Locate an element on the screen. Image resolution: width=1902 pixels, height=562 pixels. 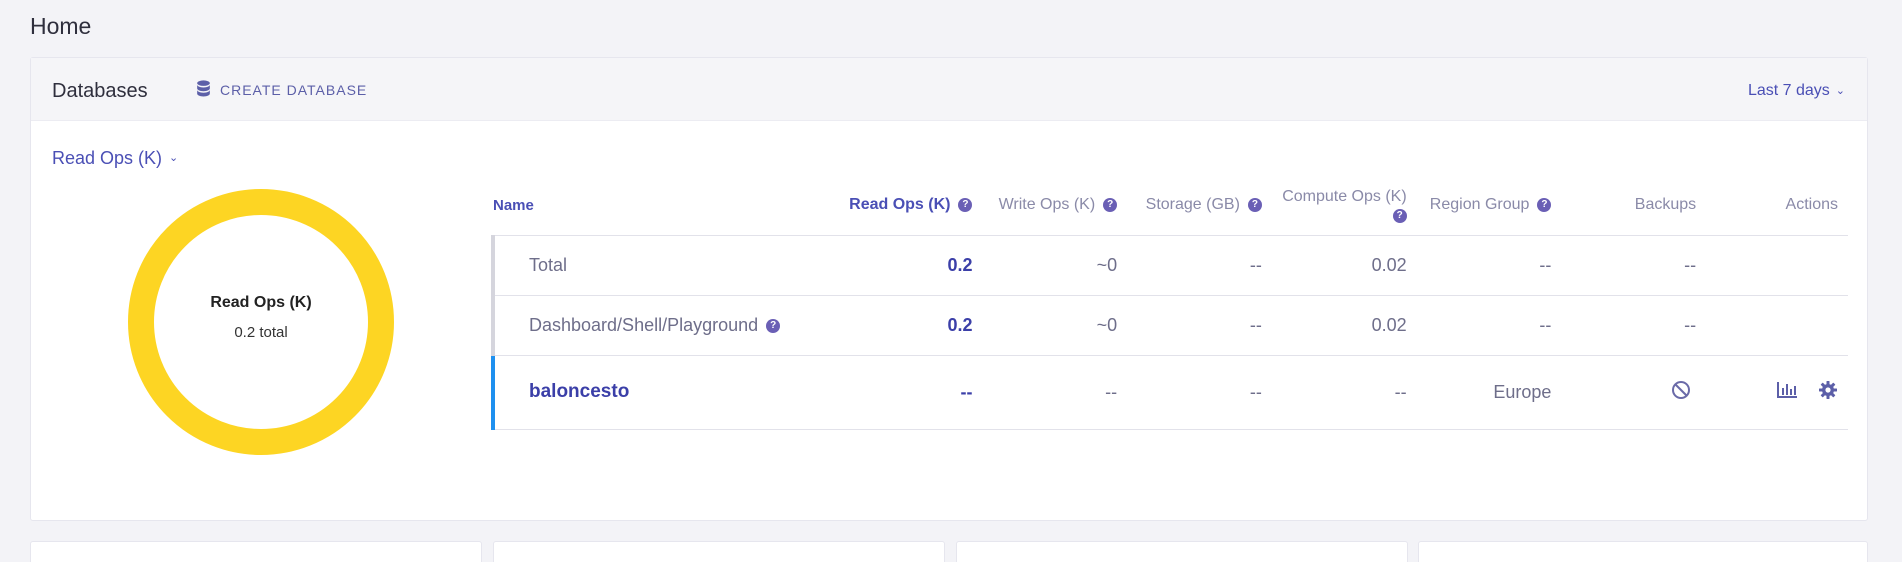
create-database-label: CREATE DATABASE is located at coordinates (294, 89).